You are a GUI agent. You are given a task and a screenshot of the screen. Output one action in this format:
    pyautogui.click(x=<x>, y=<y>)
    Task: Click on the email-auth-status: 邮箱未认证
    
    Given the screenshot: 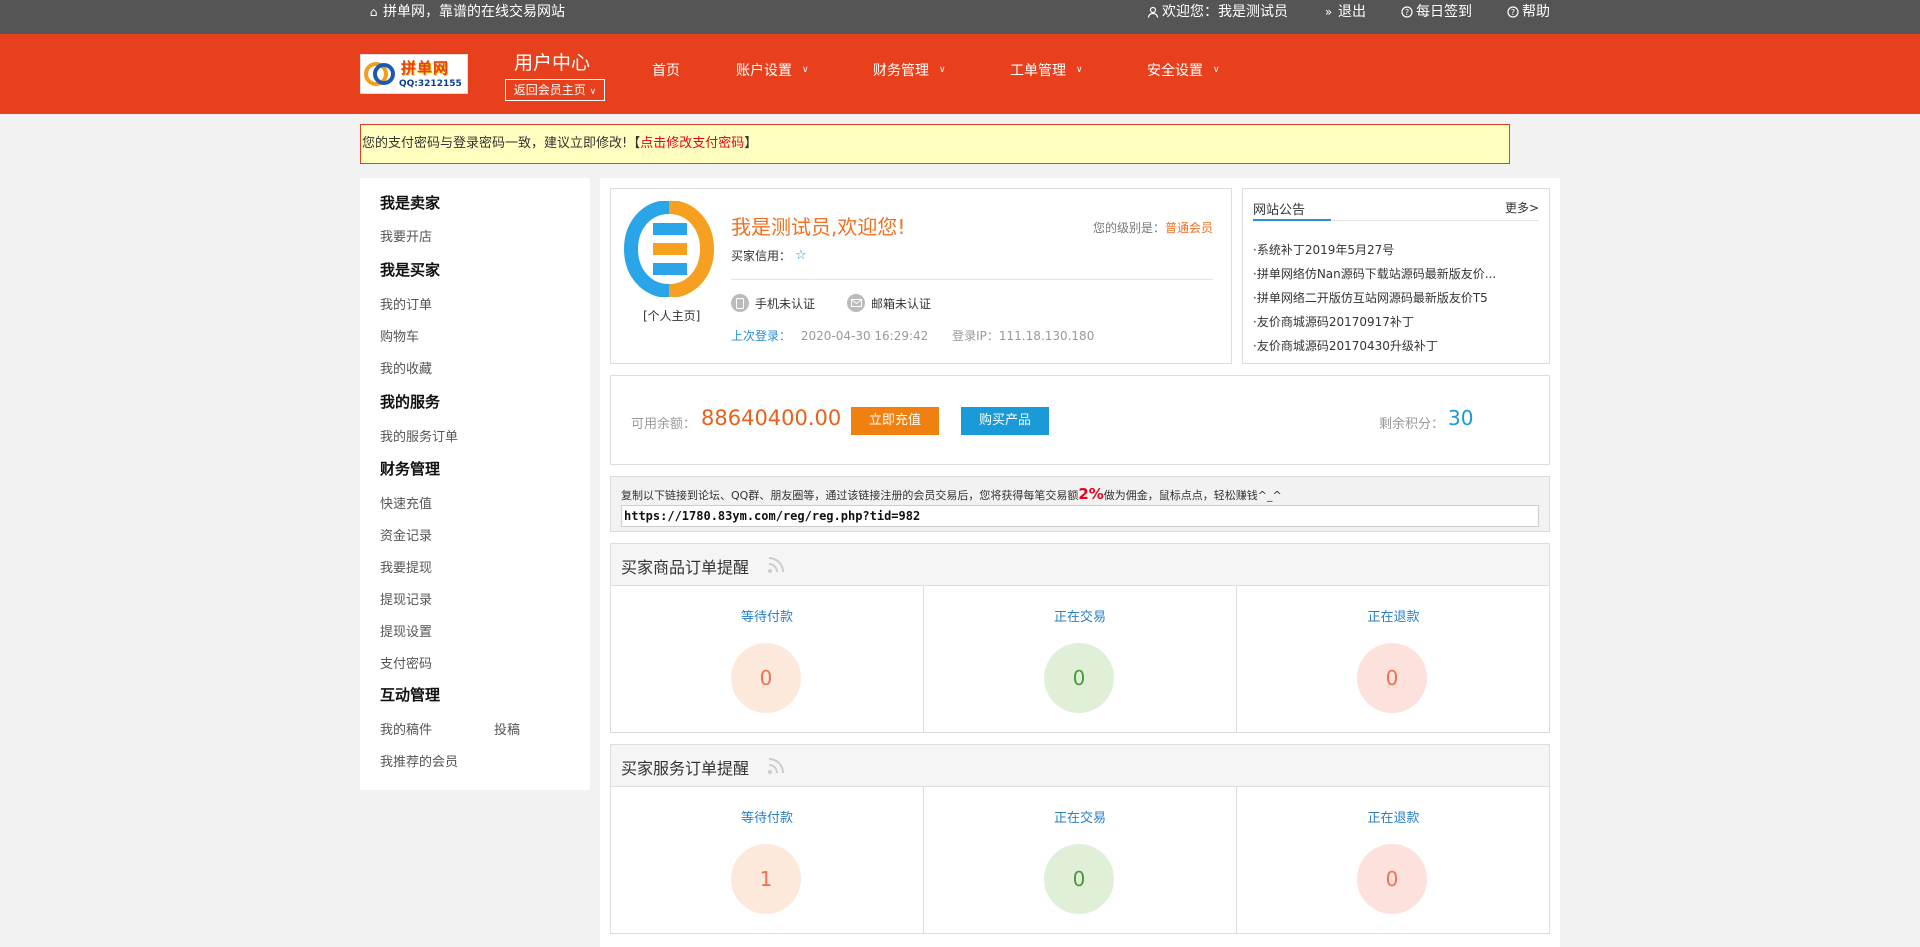 What is the action you would take?
    pyautogui.click(x=889, y=303)
    